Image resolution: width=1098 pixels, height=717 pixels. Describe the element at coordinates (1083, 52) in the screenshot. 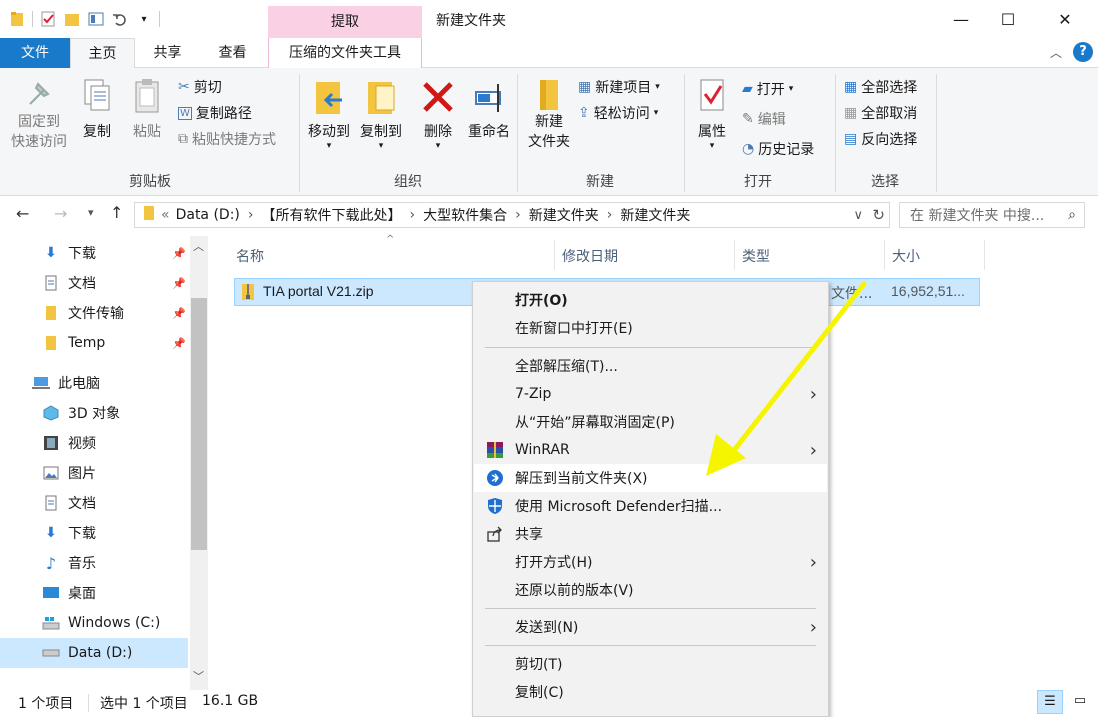

I see `help-icon: ?` at that location.